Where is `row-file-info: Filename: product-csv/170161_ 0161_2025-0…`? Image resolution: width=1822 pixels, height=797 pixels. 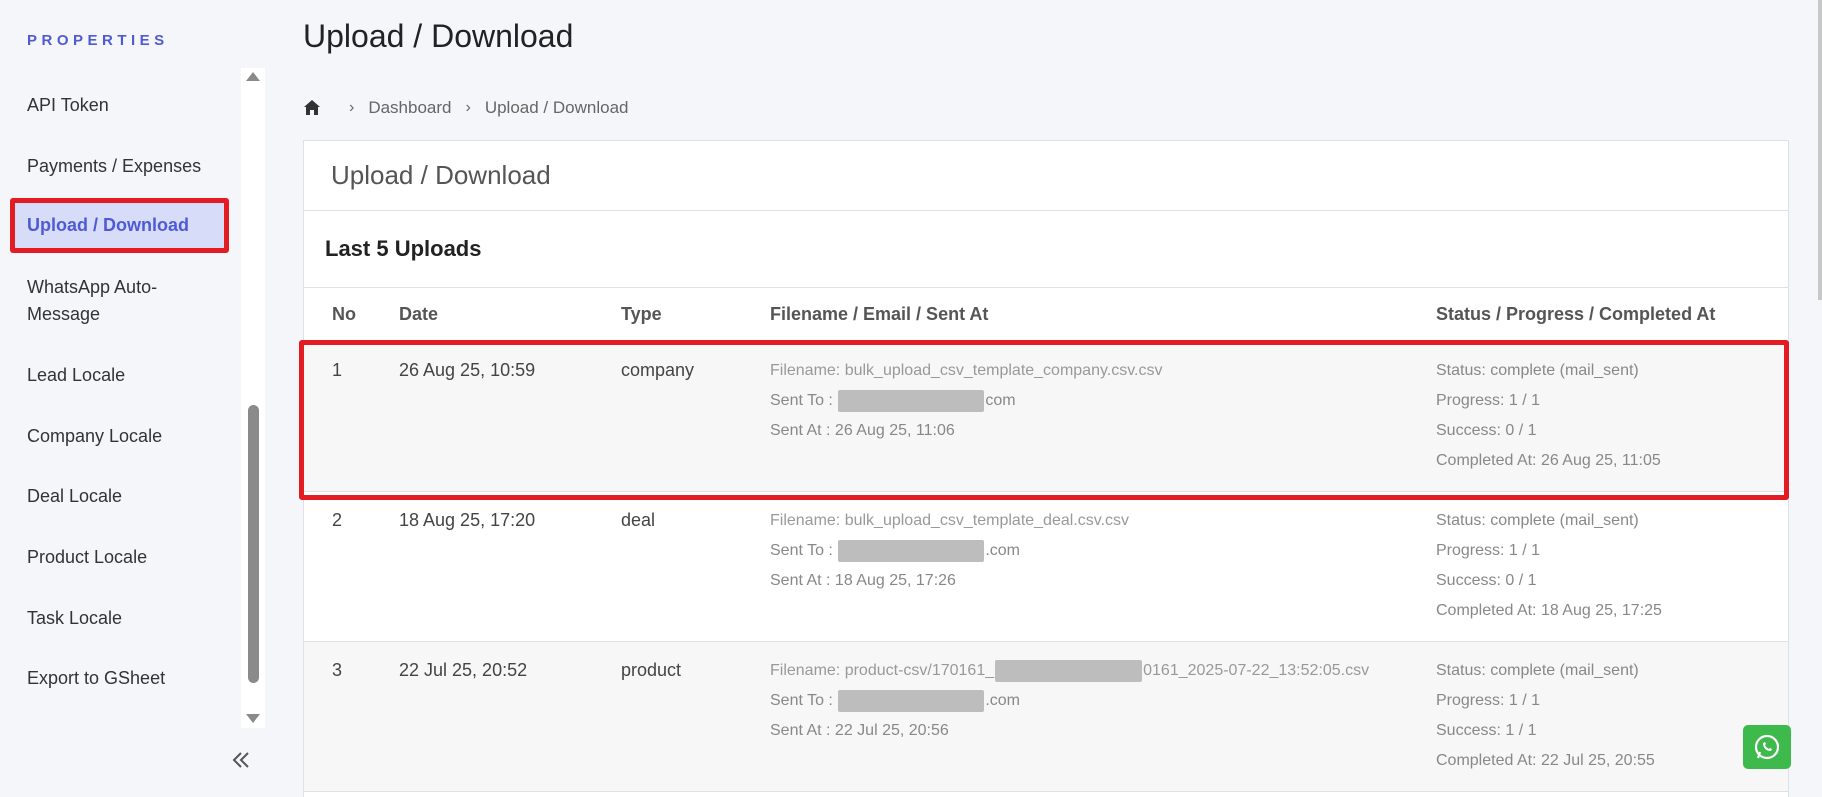
row-file-info: Filename: product-csv/170161_ 0161_2025-0… is located at coordinates (1069, 701).